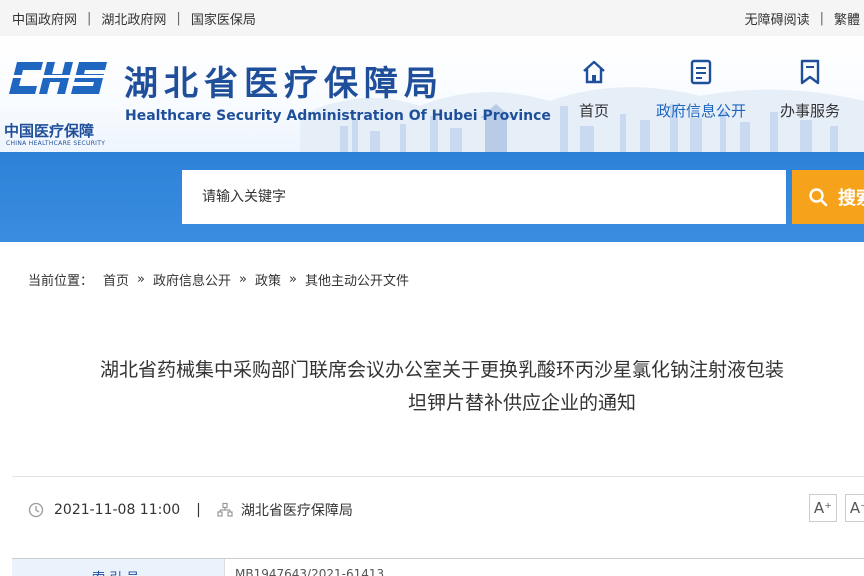 This screenshot has width=864, height=576. I want to click on search-button: 搜索, so click(828, 197).